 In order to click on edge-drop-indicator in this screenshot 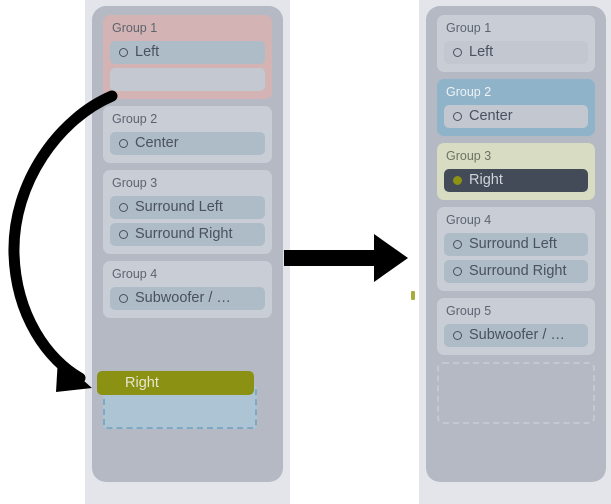, I will do `click(413, 295)`.